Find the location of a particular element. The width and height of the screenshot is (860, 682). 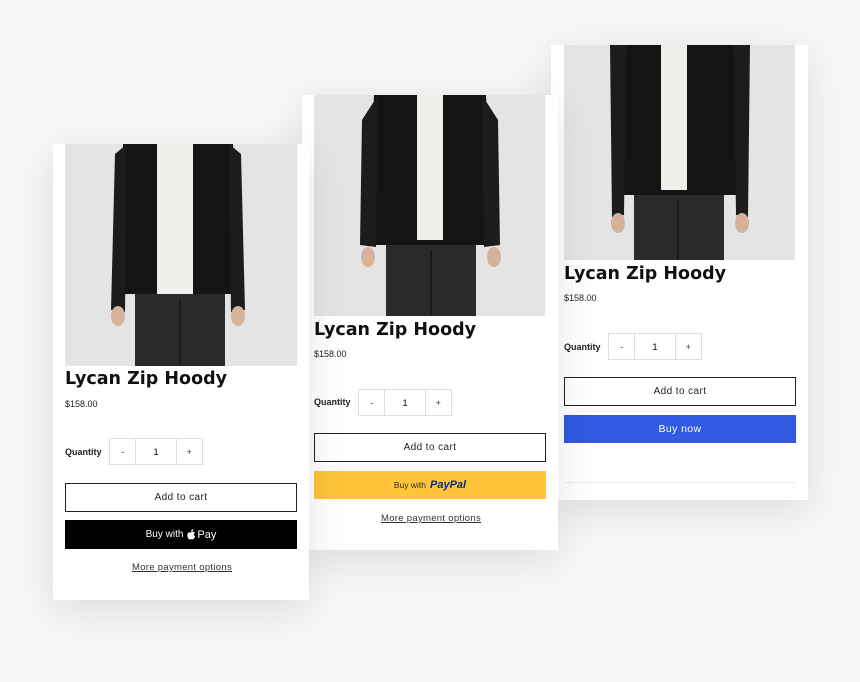

apple-icon is located at coordinates (191, 534).